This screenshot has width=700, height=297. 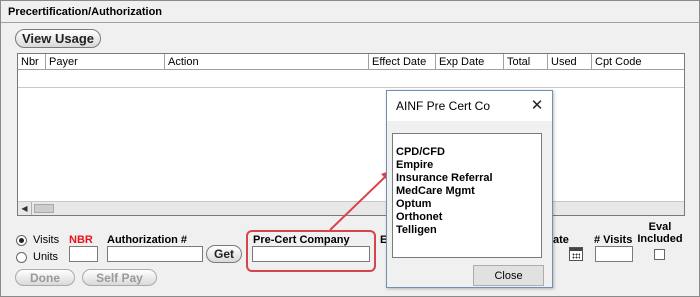 I want to click on list-item: Telligen, so click(x=416, y=230).